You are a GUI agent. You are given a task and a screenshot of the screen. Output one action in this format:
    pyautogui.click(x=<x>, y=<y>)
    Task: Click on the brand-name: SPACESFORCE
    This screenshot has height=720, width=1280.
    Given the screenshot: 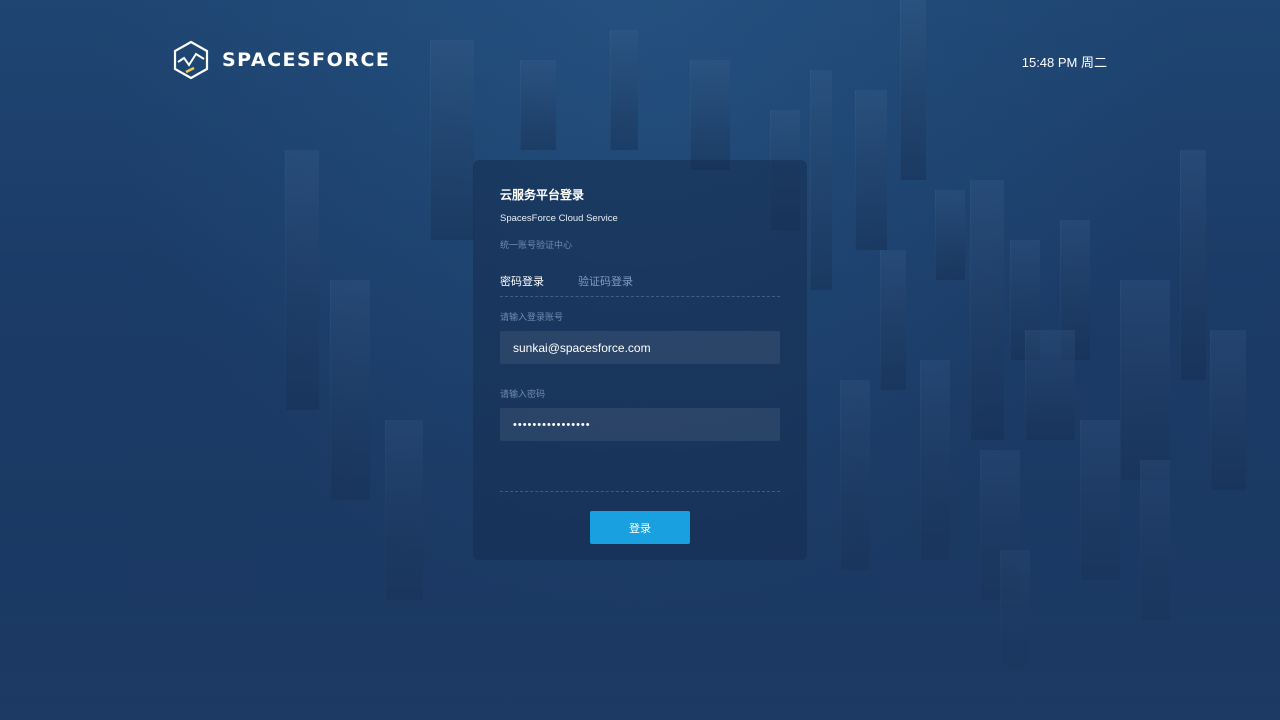 What is the action you would take?
    pyautogui.click(x=306, y=60)
    